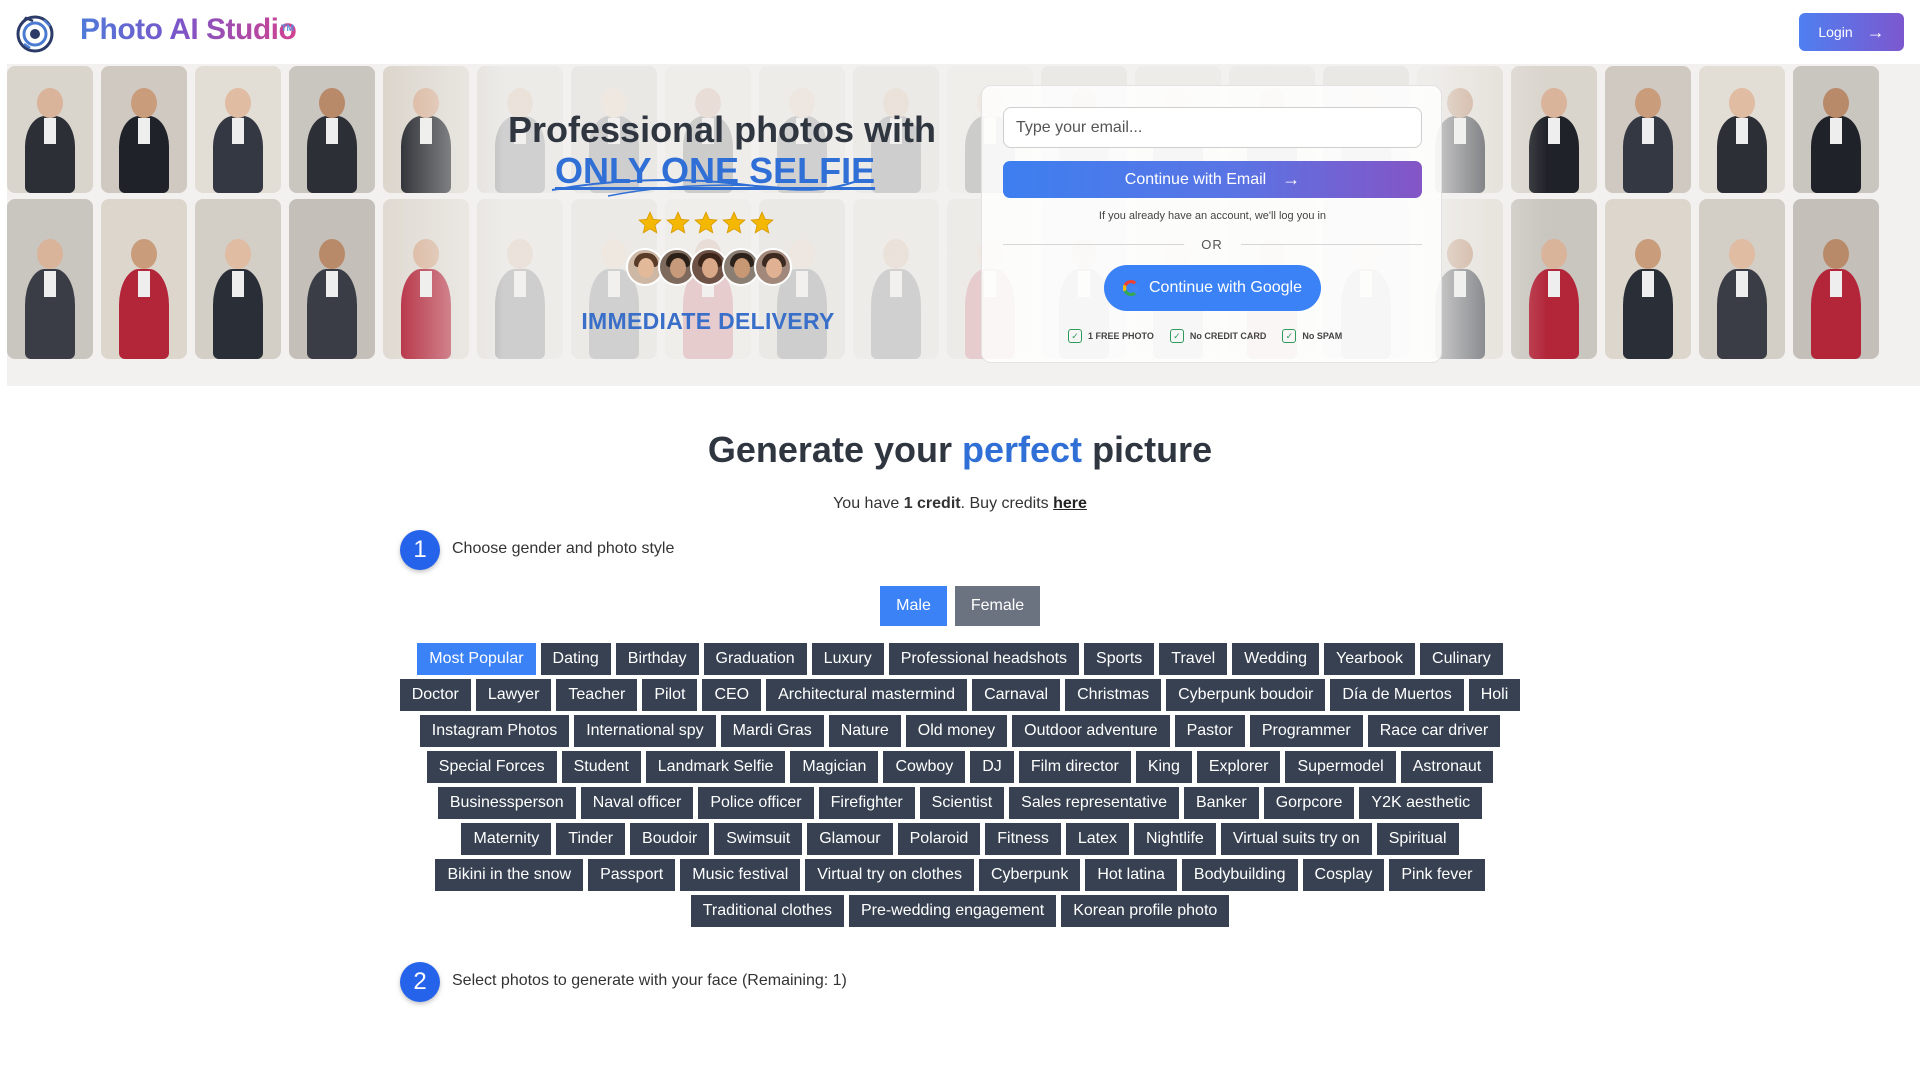  I want to click on style-chip: Dating, so click(575, 659).